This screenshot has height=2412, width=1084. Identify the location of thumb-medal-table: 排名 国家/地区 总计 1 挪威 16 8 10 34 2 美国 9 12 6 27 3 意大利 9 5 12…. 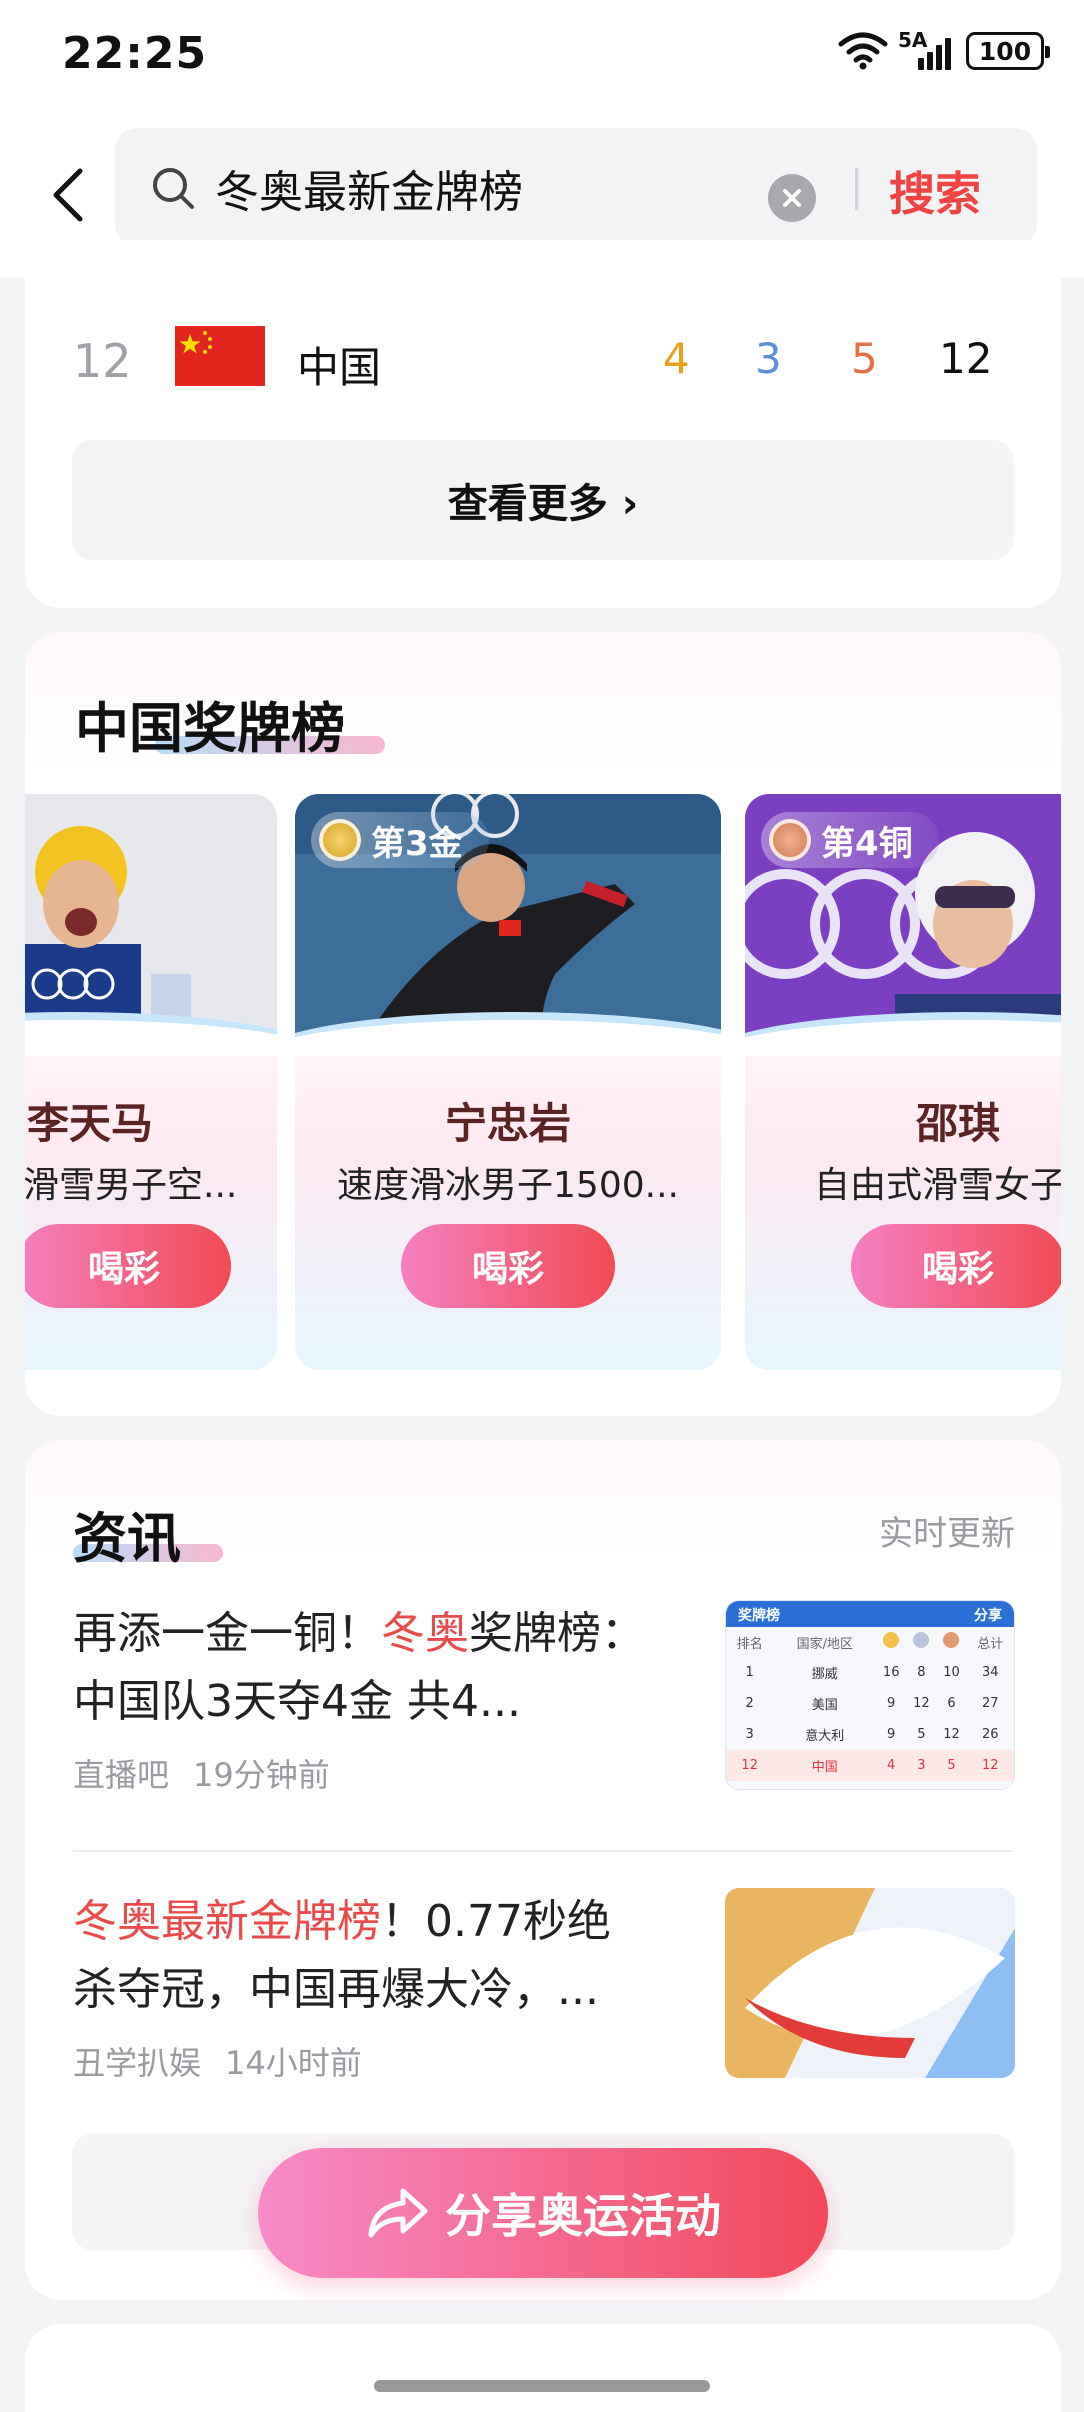
(870, 1704).